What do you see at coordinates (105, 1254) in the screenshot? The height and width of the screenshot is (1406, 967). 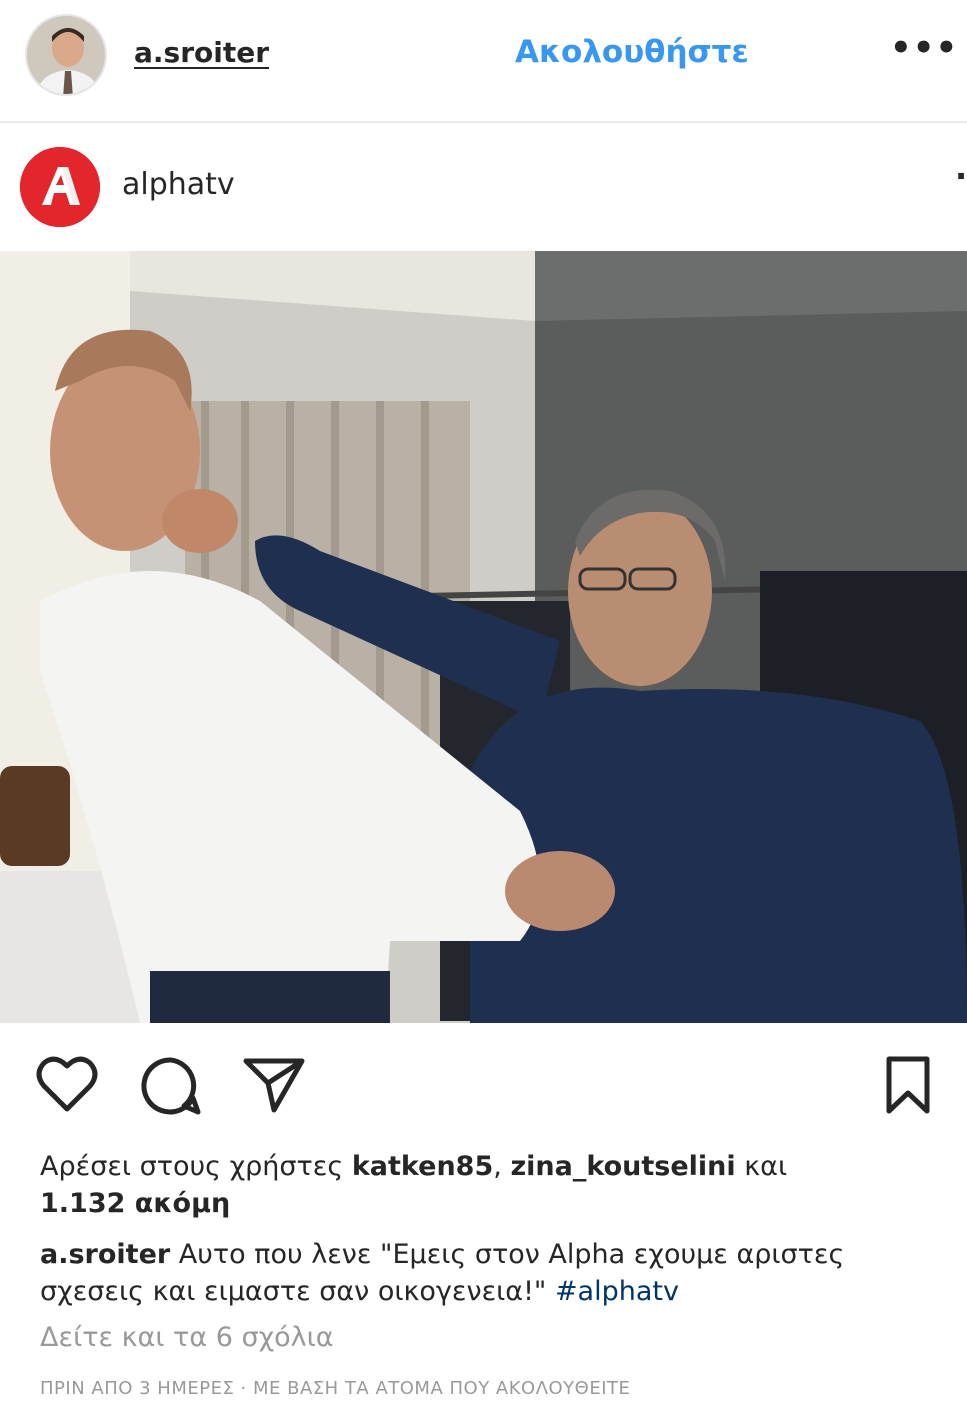 I see `caption-username: a.sroiter` at bounding box center [105, 1254].